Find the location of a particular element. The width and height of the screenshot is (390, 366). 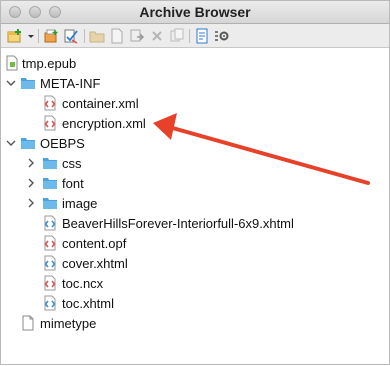

tree-item-label: mimetype is located at coordinates (68, 323).